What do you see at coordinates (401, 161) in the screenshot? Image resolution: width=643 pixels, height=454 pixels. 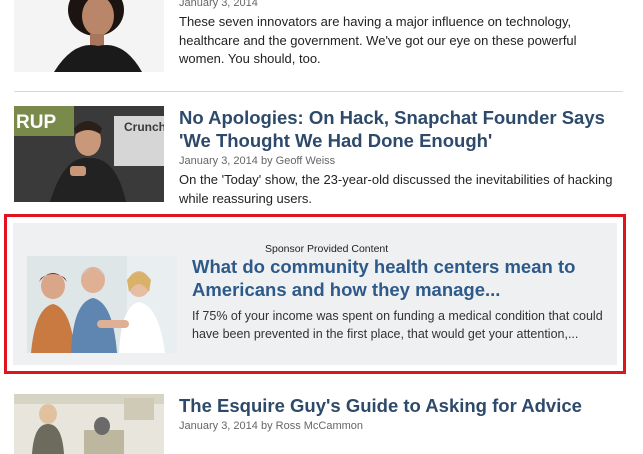 I see `article-meta: January 3, 2014 by Geoff Weiss` at bounding box center [401, 161].